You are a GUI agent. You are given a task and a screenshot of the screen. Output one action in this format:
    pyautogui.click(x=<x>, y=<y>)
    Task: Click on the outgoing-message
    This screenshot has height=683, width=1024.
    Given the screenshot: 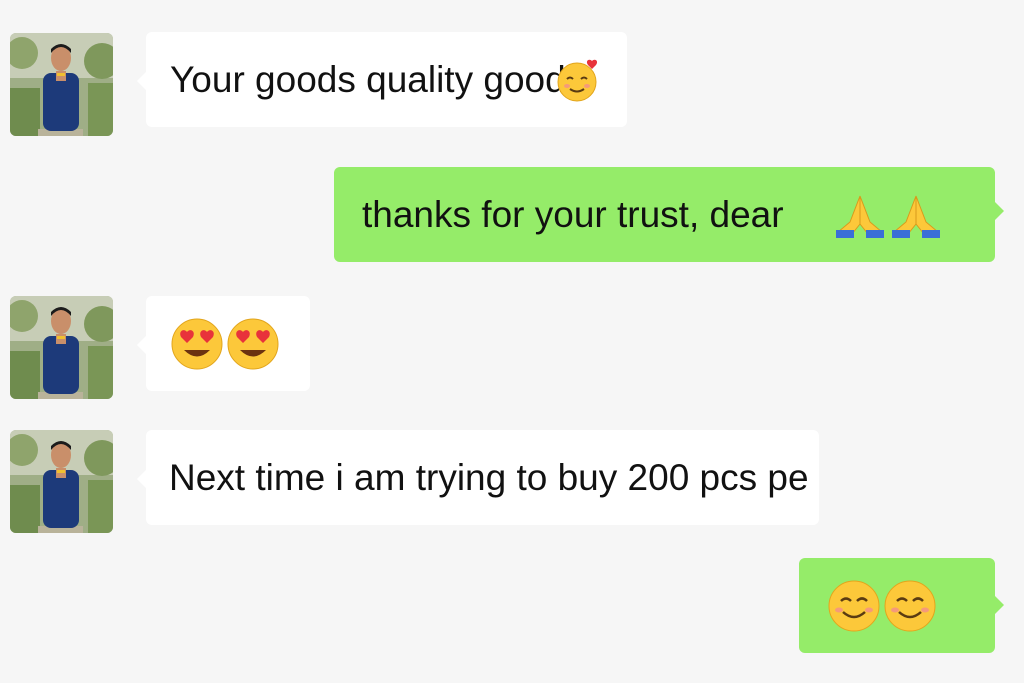 What is the action you would take?
    pyautogui.click(x=897, y=605)
    